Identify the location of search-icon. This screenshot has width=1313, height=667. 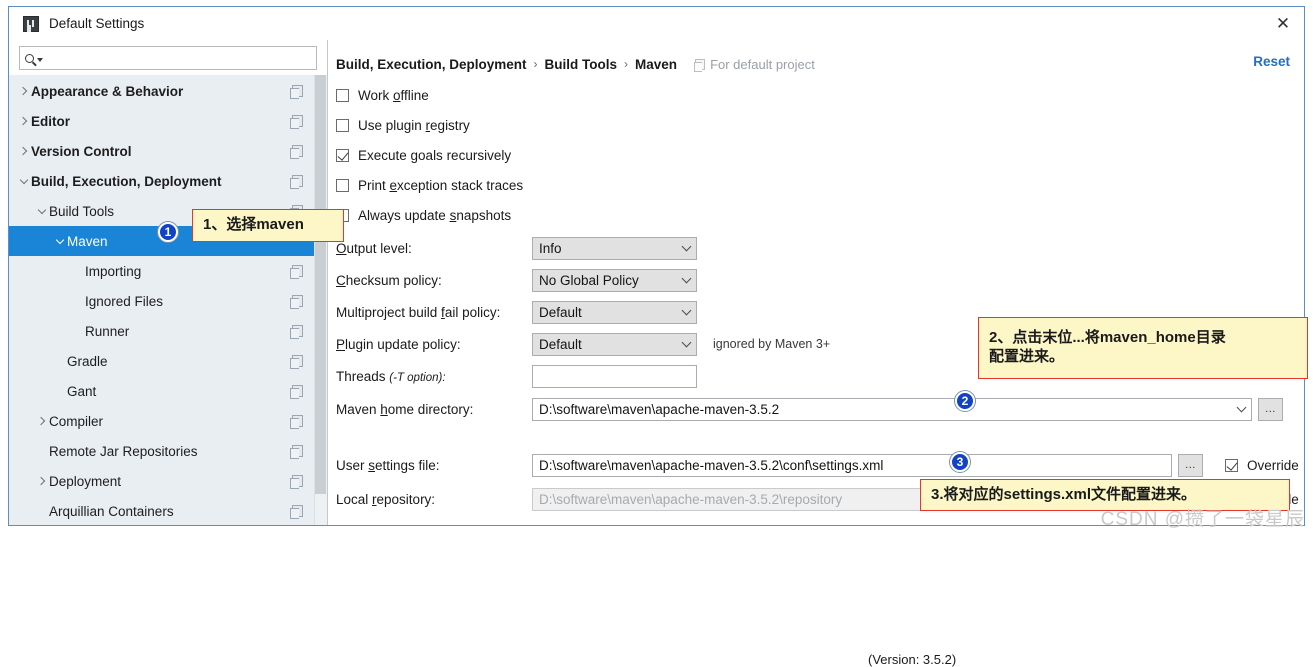
(29, 58).